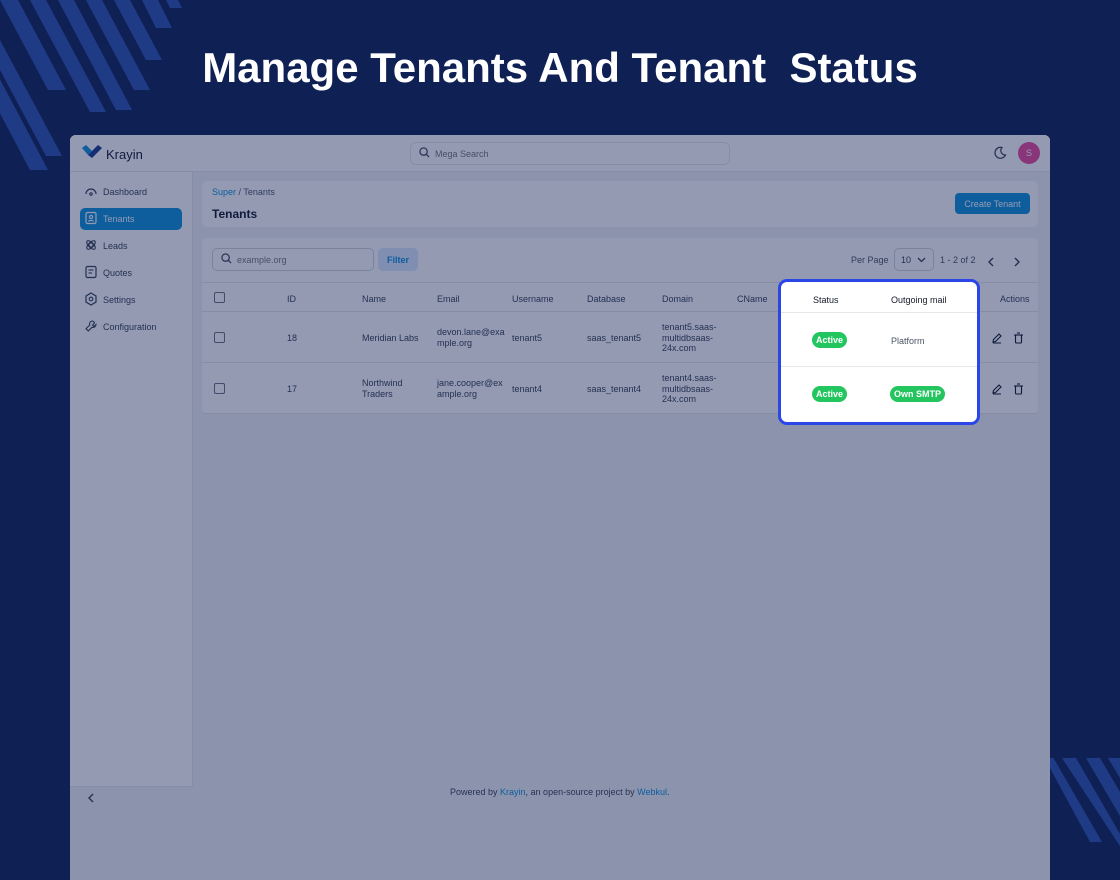 This screenshot has height=880, width=1120. Describe the element at coordinates (908, 341) in the screenshot. I see `outgoing-mail-value: Platform` at that location.